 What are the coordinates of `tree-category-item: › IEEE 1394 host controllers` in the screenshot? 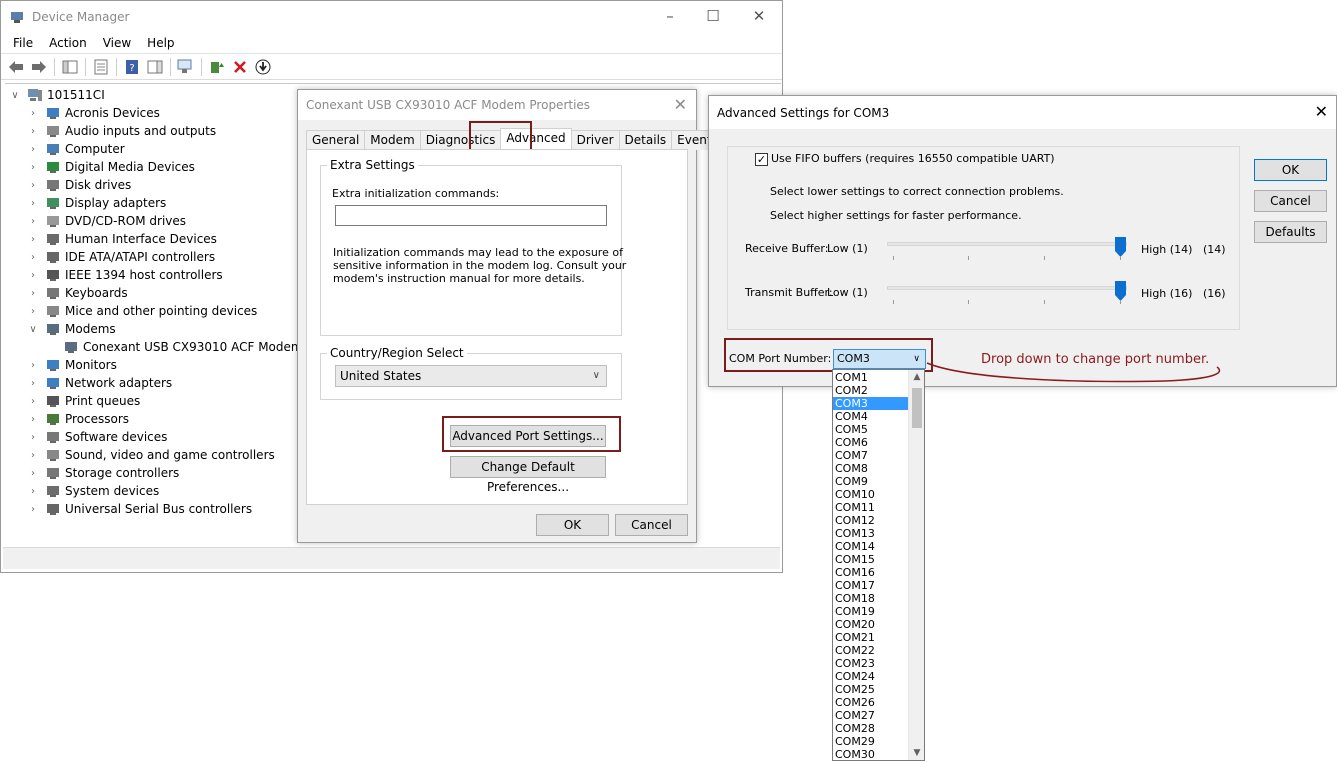 It's located at (125, 275).